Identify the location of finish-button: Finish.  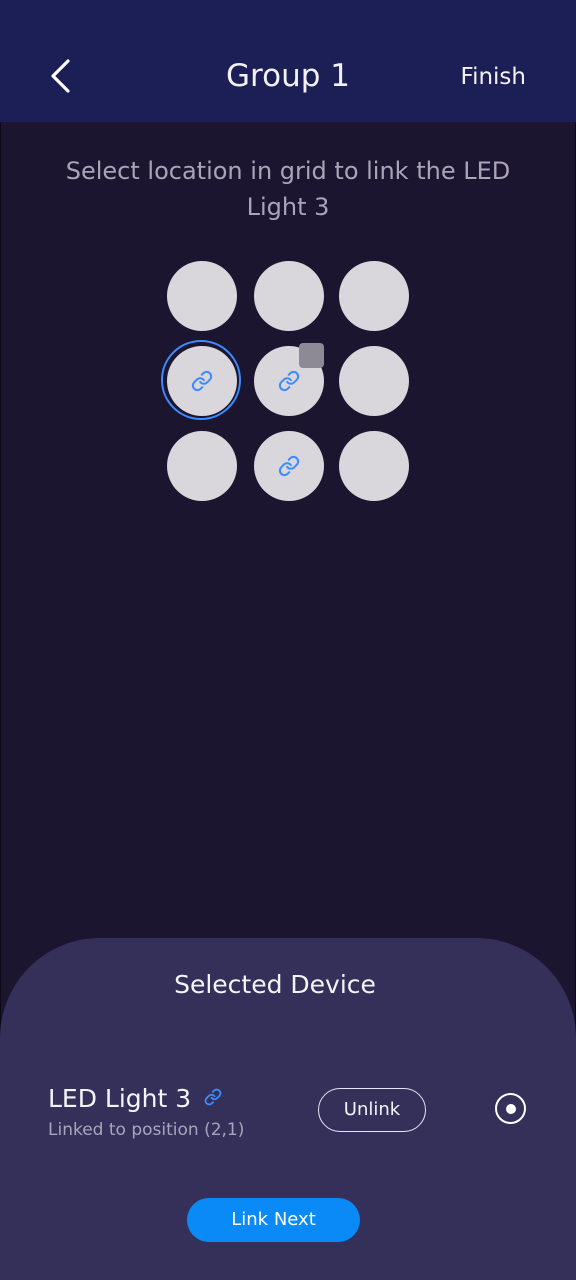
(493, 77).